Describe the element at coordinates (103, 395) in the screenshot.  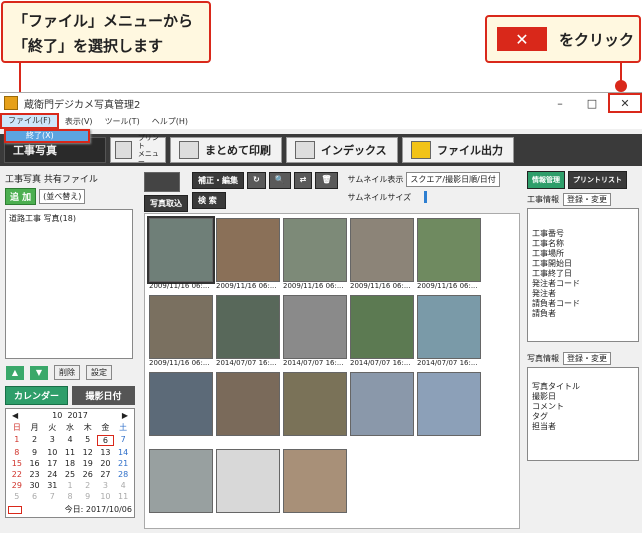
I see `shot-date-tab: 撮影日付` at that location.